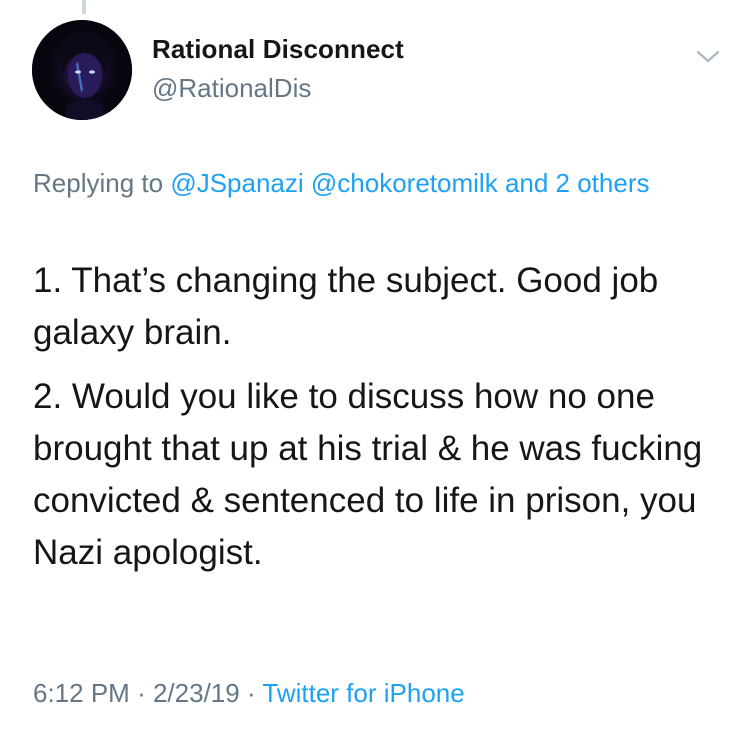 The image size is (749, 733). What do you see at coordinates (577, 183) in the screenshot?
I see `reply-mention-others: and 2 others` at bounding box center [577, 183].